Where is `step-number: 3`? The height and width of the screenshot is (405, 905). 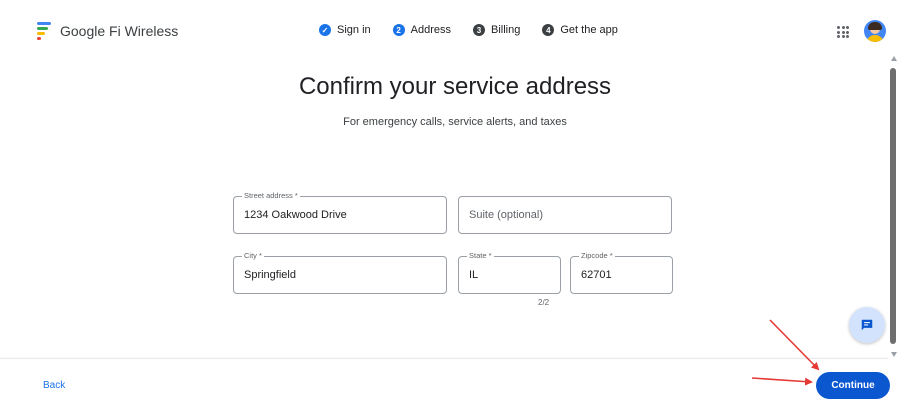 step-number: 3 is located at coordinates (479, 30).